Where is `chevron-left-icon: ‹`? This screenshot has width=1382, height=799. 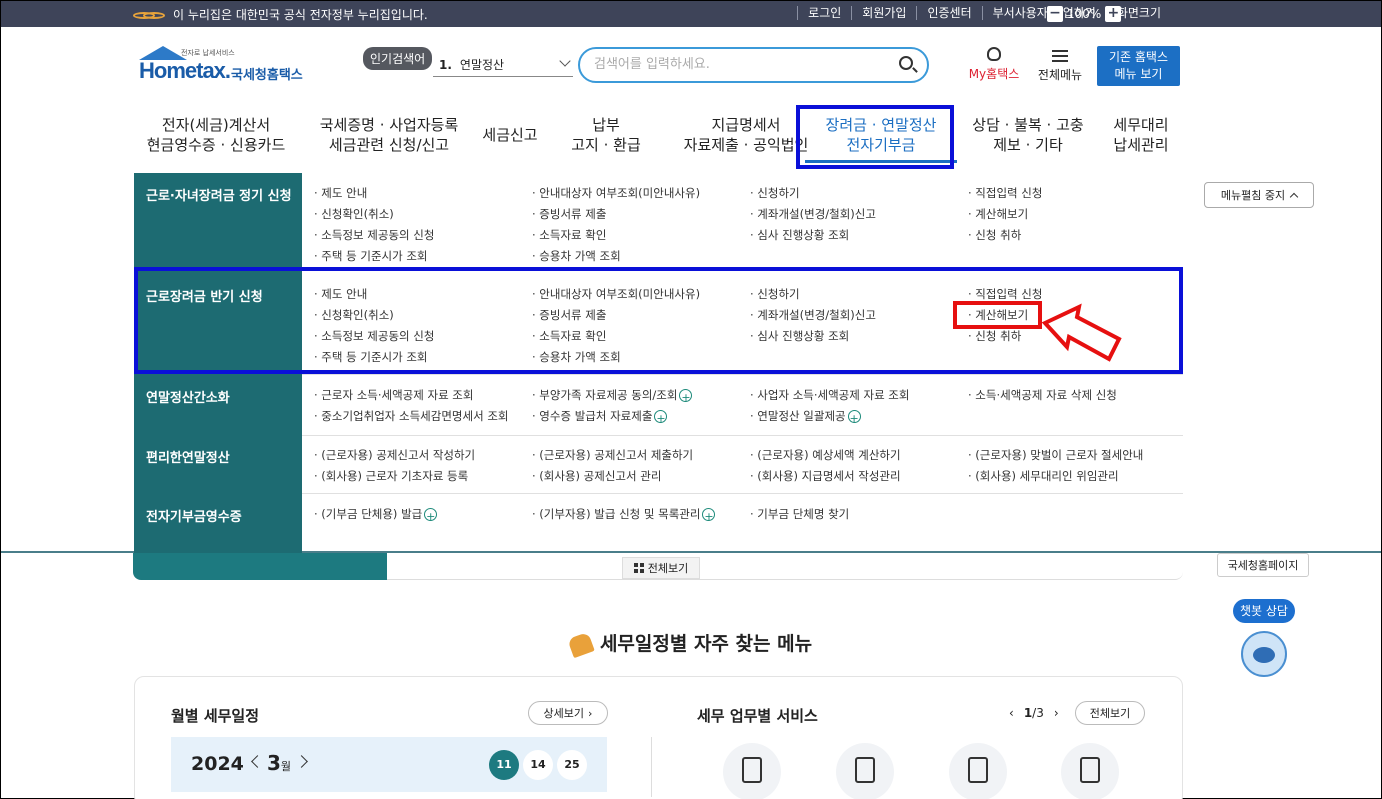
chevron-left-icon: ‹ is located at coordinates (1011, 713).